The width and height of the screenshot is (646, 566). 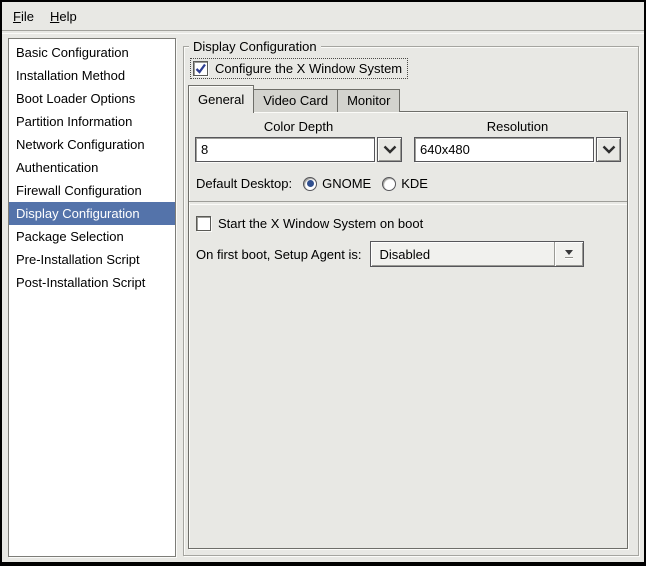 What do you see at coordinates (321, 223) in the screenshot?
I see `start-x-label: Start the X Window System on boot` at bounding box center [321, 223].